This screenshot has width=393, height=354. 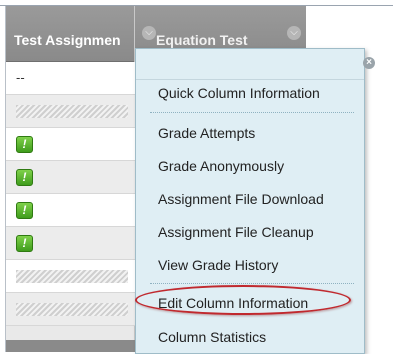 What do you see at coordinates (250, 64) in the screenshot?
I see `menu-header` at bounding box center [250, 64].